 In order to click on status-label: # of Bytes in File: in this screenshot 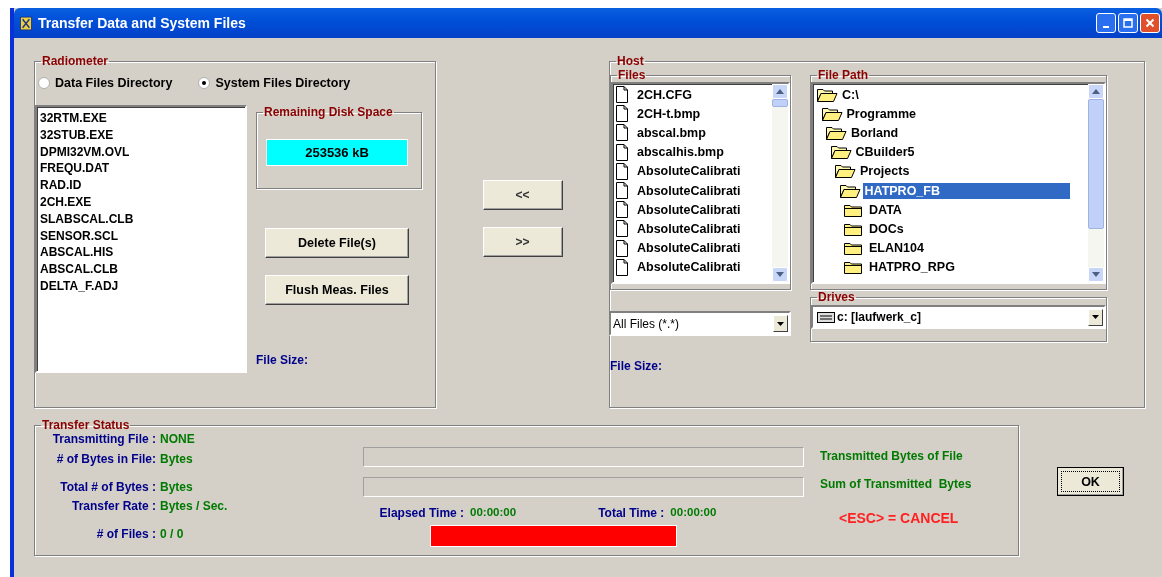, I will do `click(105, 459)`.